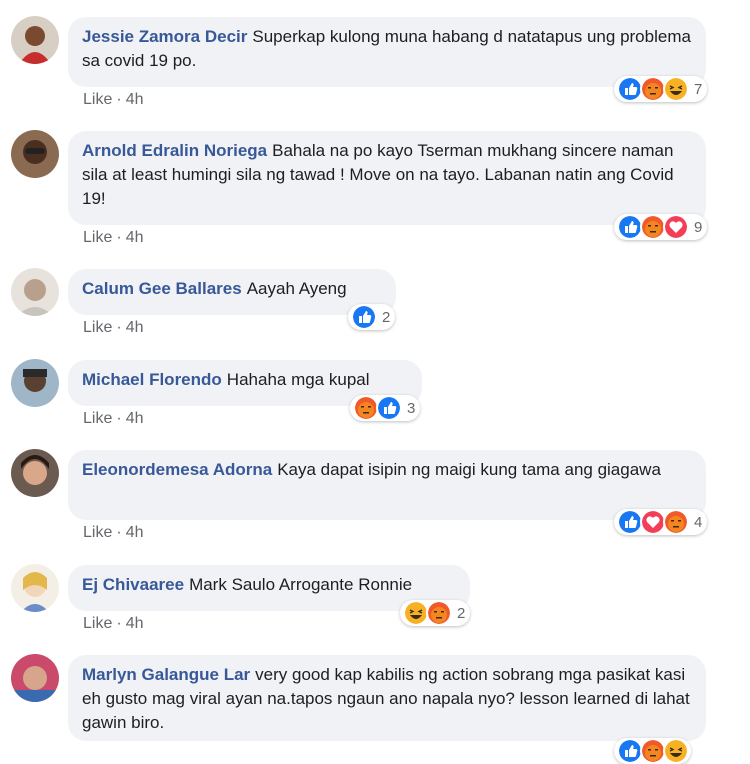 The height and width of the screenshot is (764, 750). I want to click on comment-author: Jessie Zamora Decir, so click(164, 36).